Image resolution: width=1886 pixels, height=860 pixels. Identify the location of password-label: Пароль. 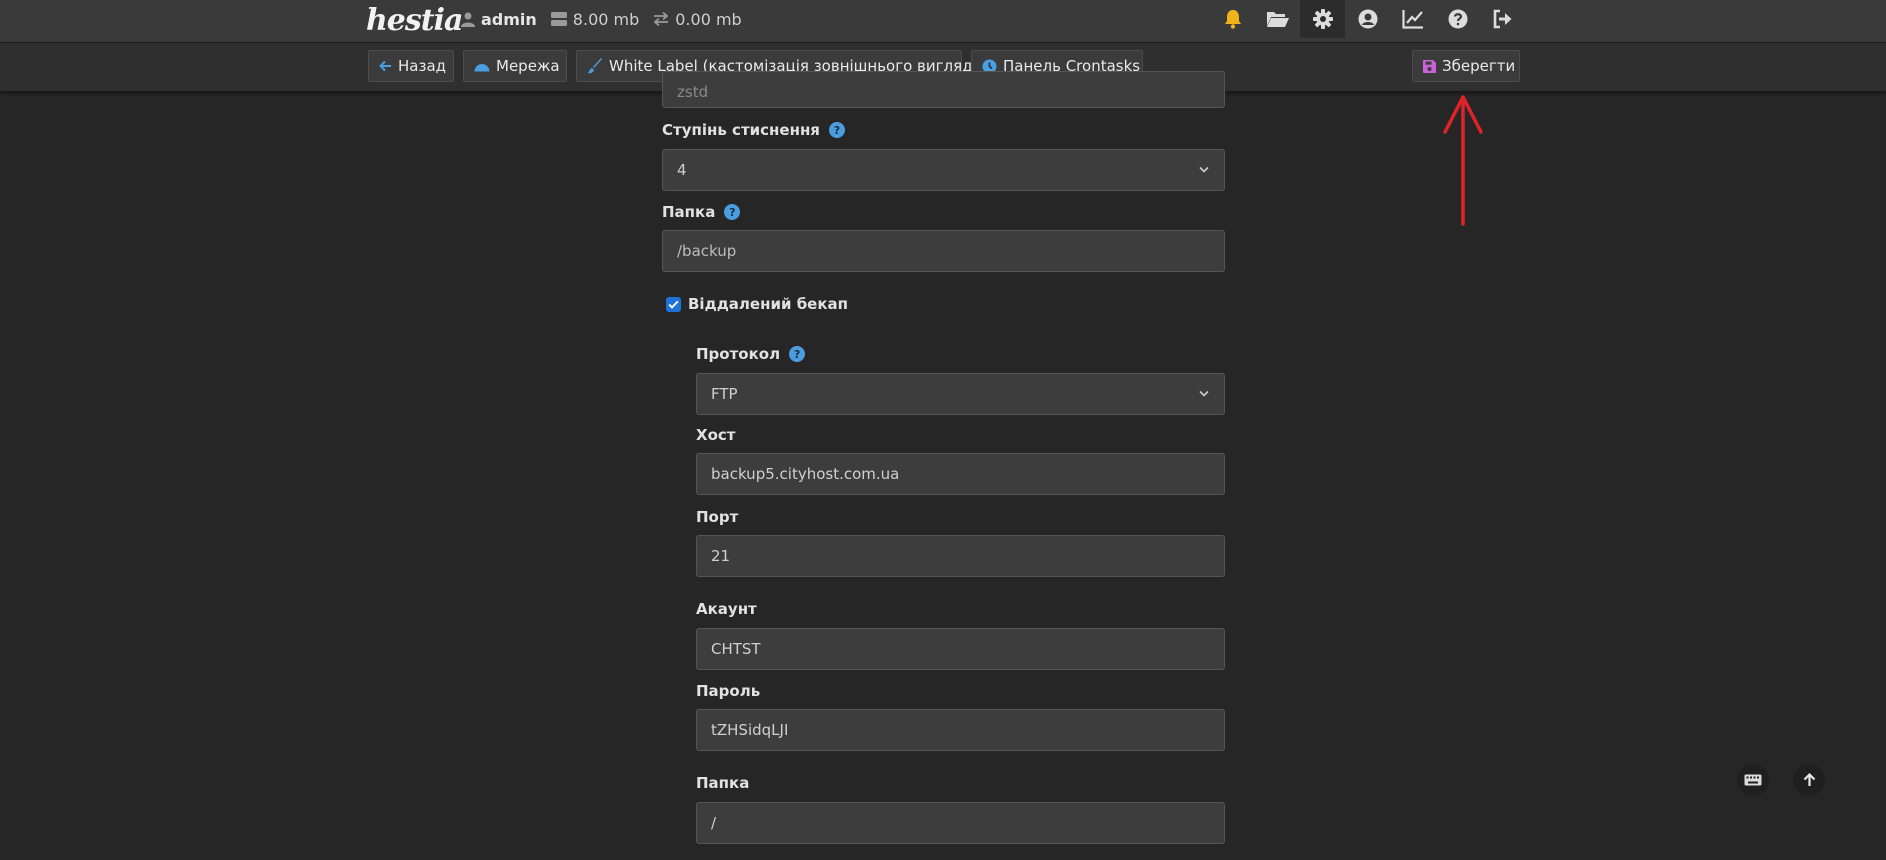
(728, 691).